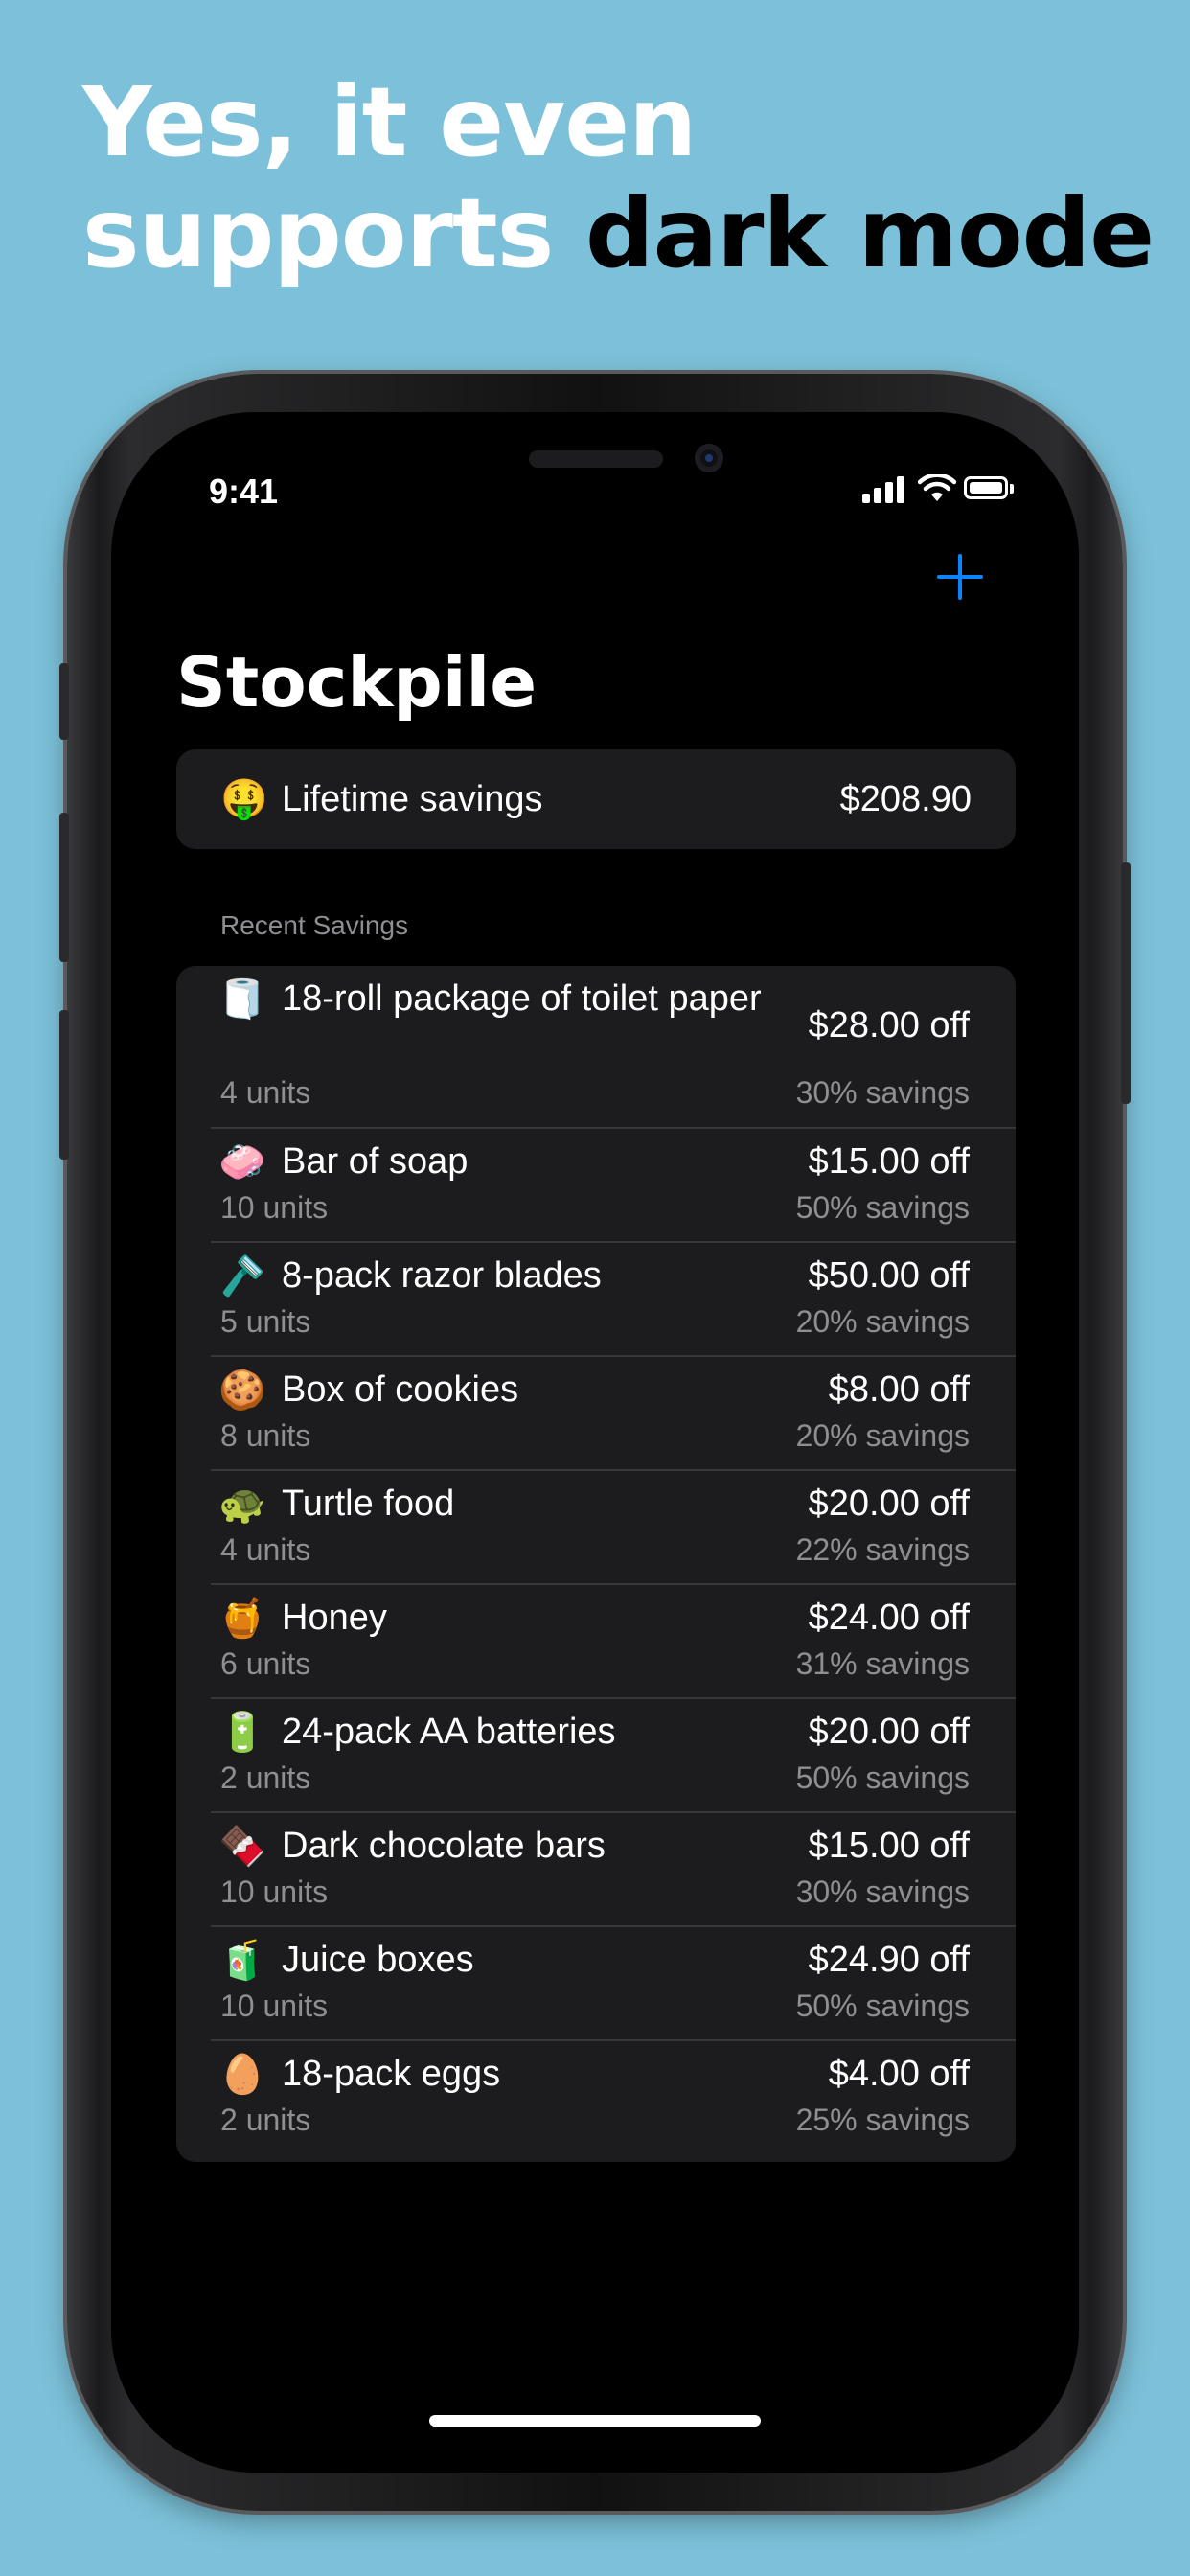 The width and height of the screenshot is (1190, 2576). What do you see at coordinates (889, 1960) in the screenshot?
I see `item-discount: $24.90 off` at bounding box center [889, 1960].